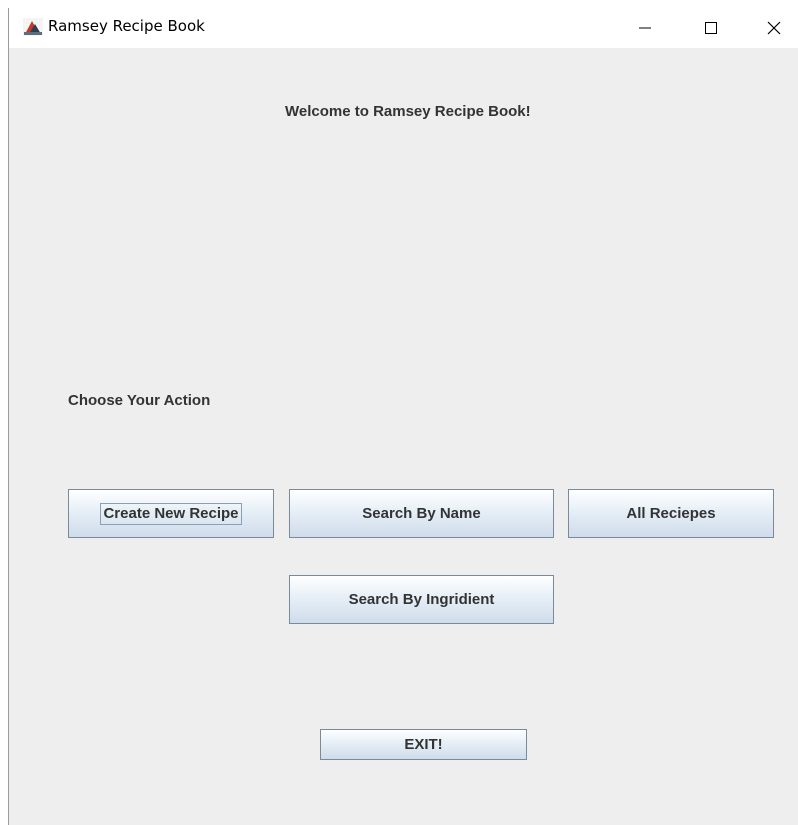 The width and height of the screenshot is (798, 825). What do you see at coordinates (139, 400) in the screenshot?
I see `choose-action-label: Choose Your Action` at bounding box center [139, 400].